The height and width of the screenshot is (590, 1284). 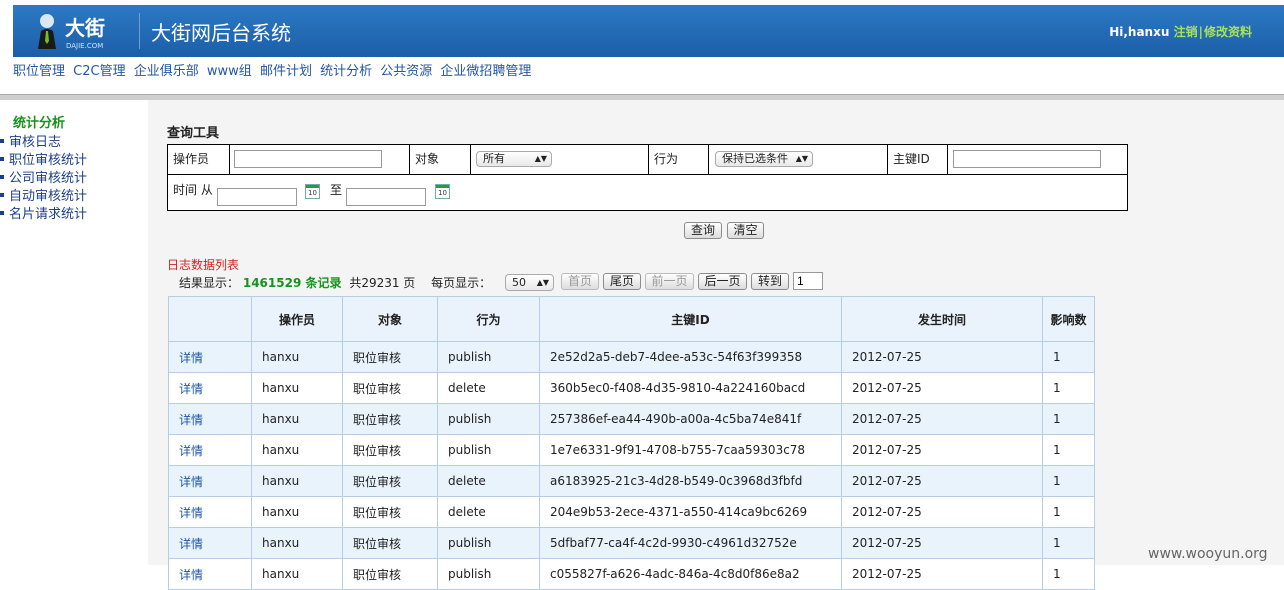 What do you see at coordinates (210, 319) in the screenshot?
I see `col-header-detail` at bounding box center [210, 319].